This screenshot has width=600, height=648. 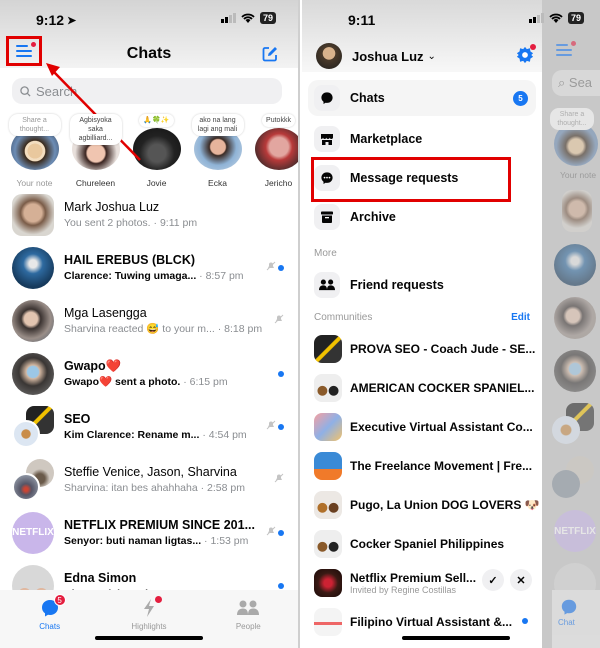 I want to click on chat-name: SEO, so click(x=77, y=418).